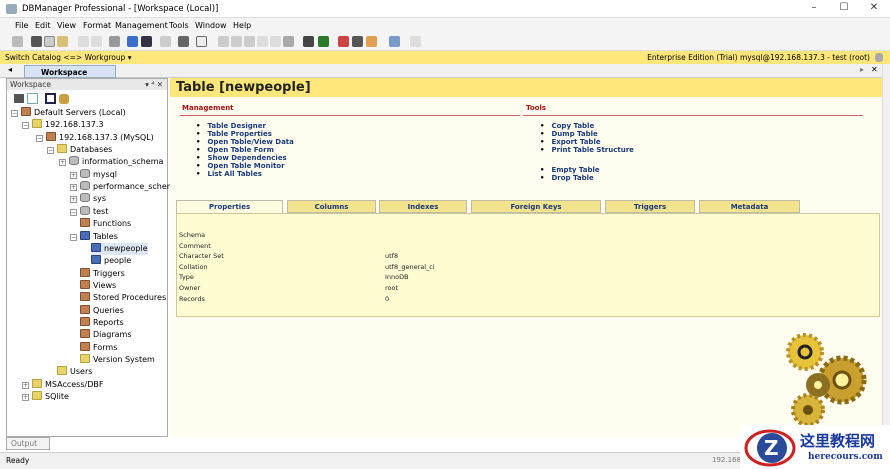  What do you see at coordinates (28, 443) in the screenshot?
I see `tab-output: Output` at bounding box center [28, 443].